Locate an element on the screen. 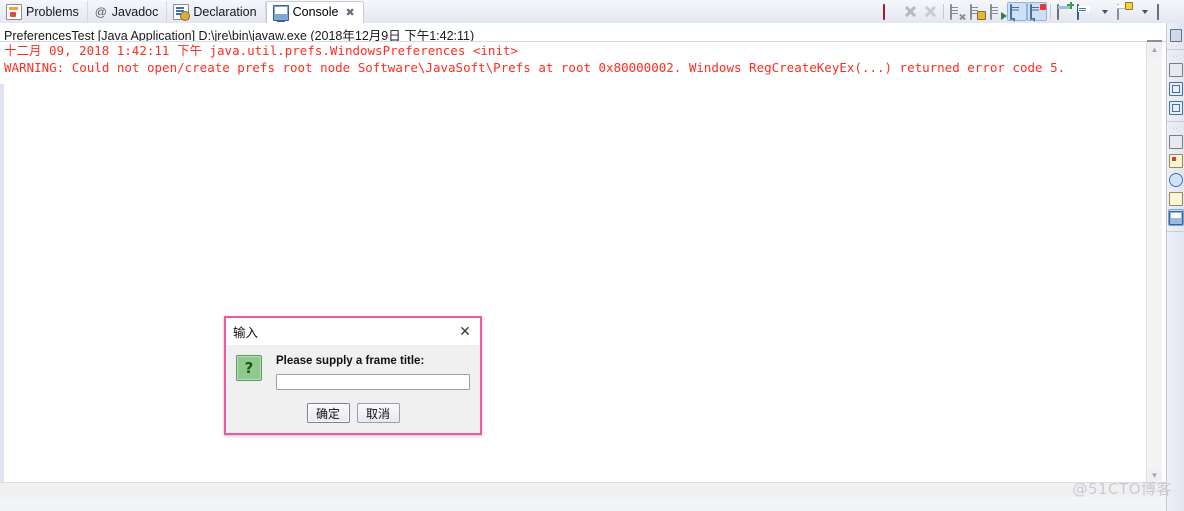  view-tabs: Problems @ Javadoc Declaration Console ✖ is located at coordinates (182, 12).